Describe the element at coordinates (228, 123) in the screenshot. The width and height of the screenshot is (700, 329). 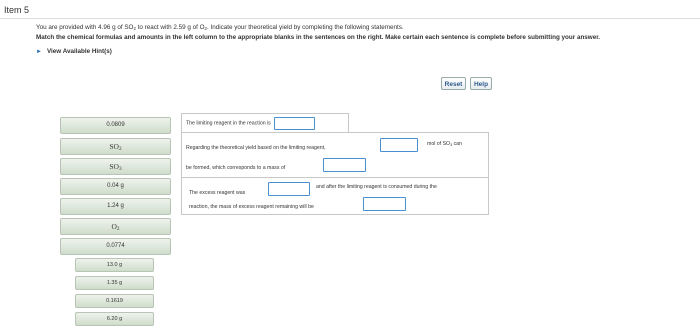
I see `sentence-1-text: The limiting reagent in the reaction is` at that location.